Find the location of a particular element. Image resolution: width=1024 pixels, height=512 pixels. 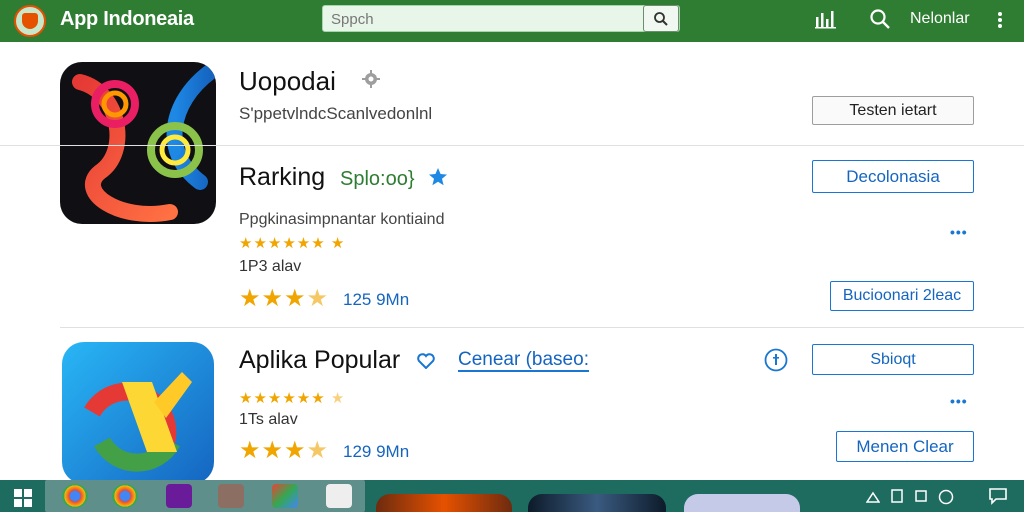

battery-icon is located at coordinates (897, 496).